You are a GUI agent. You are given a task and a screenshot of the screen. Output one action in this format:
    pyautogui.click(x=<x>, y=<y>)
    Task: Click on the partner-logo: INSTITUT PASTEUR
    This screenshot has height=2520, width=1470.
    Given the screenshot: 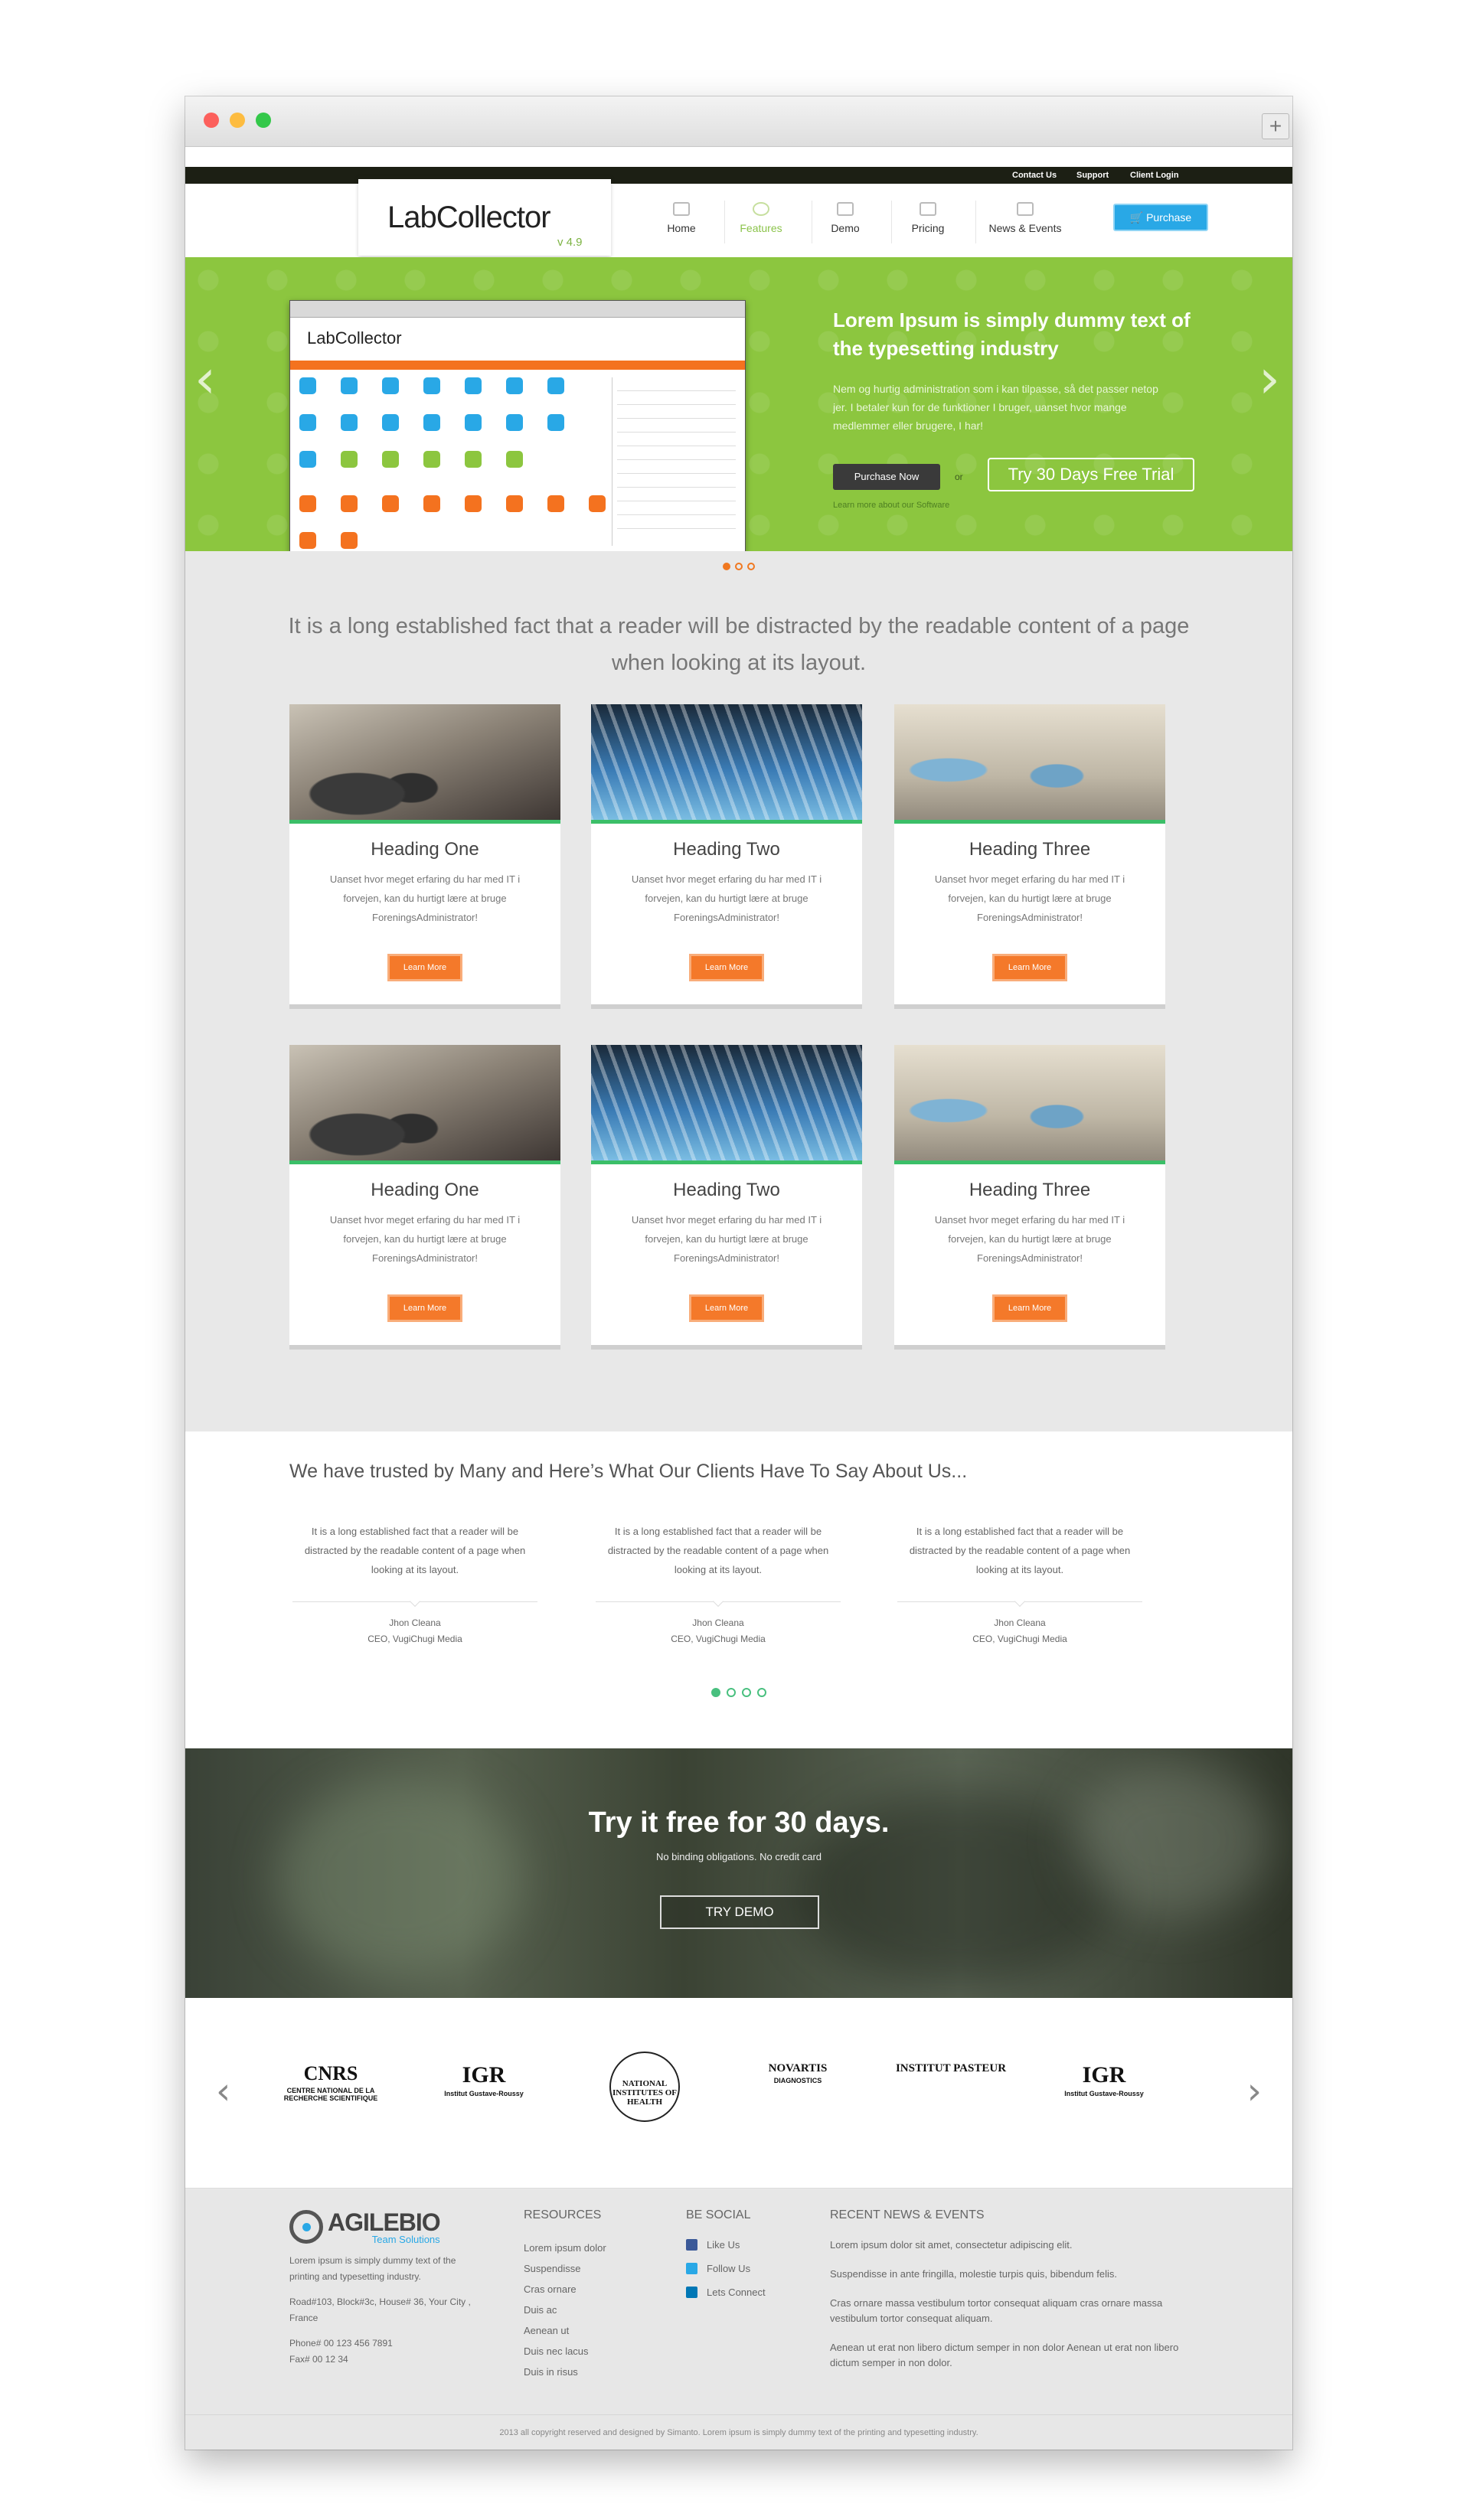 What is the action you would take?
    pyautogui.click(x=951, y=2068)
    